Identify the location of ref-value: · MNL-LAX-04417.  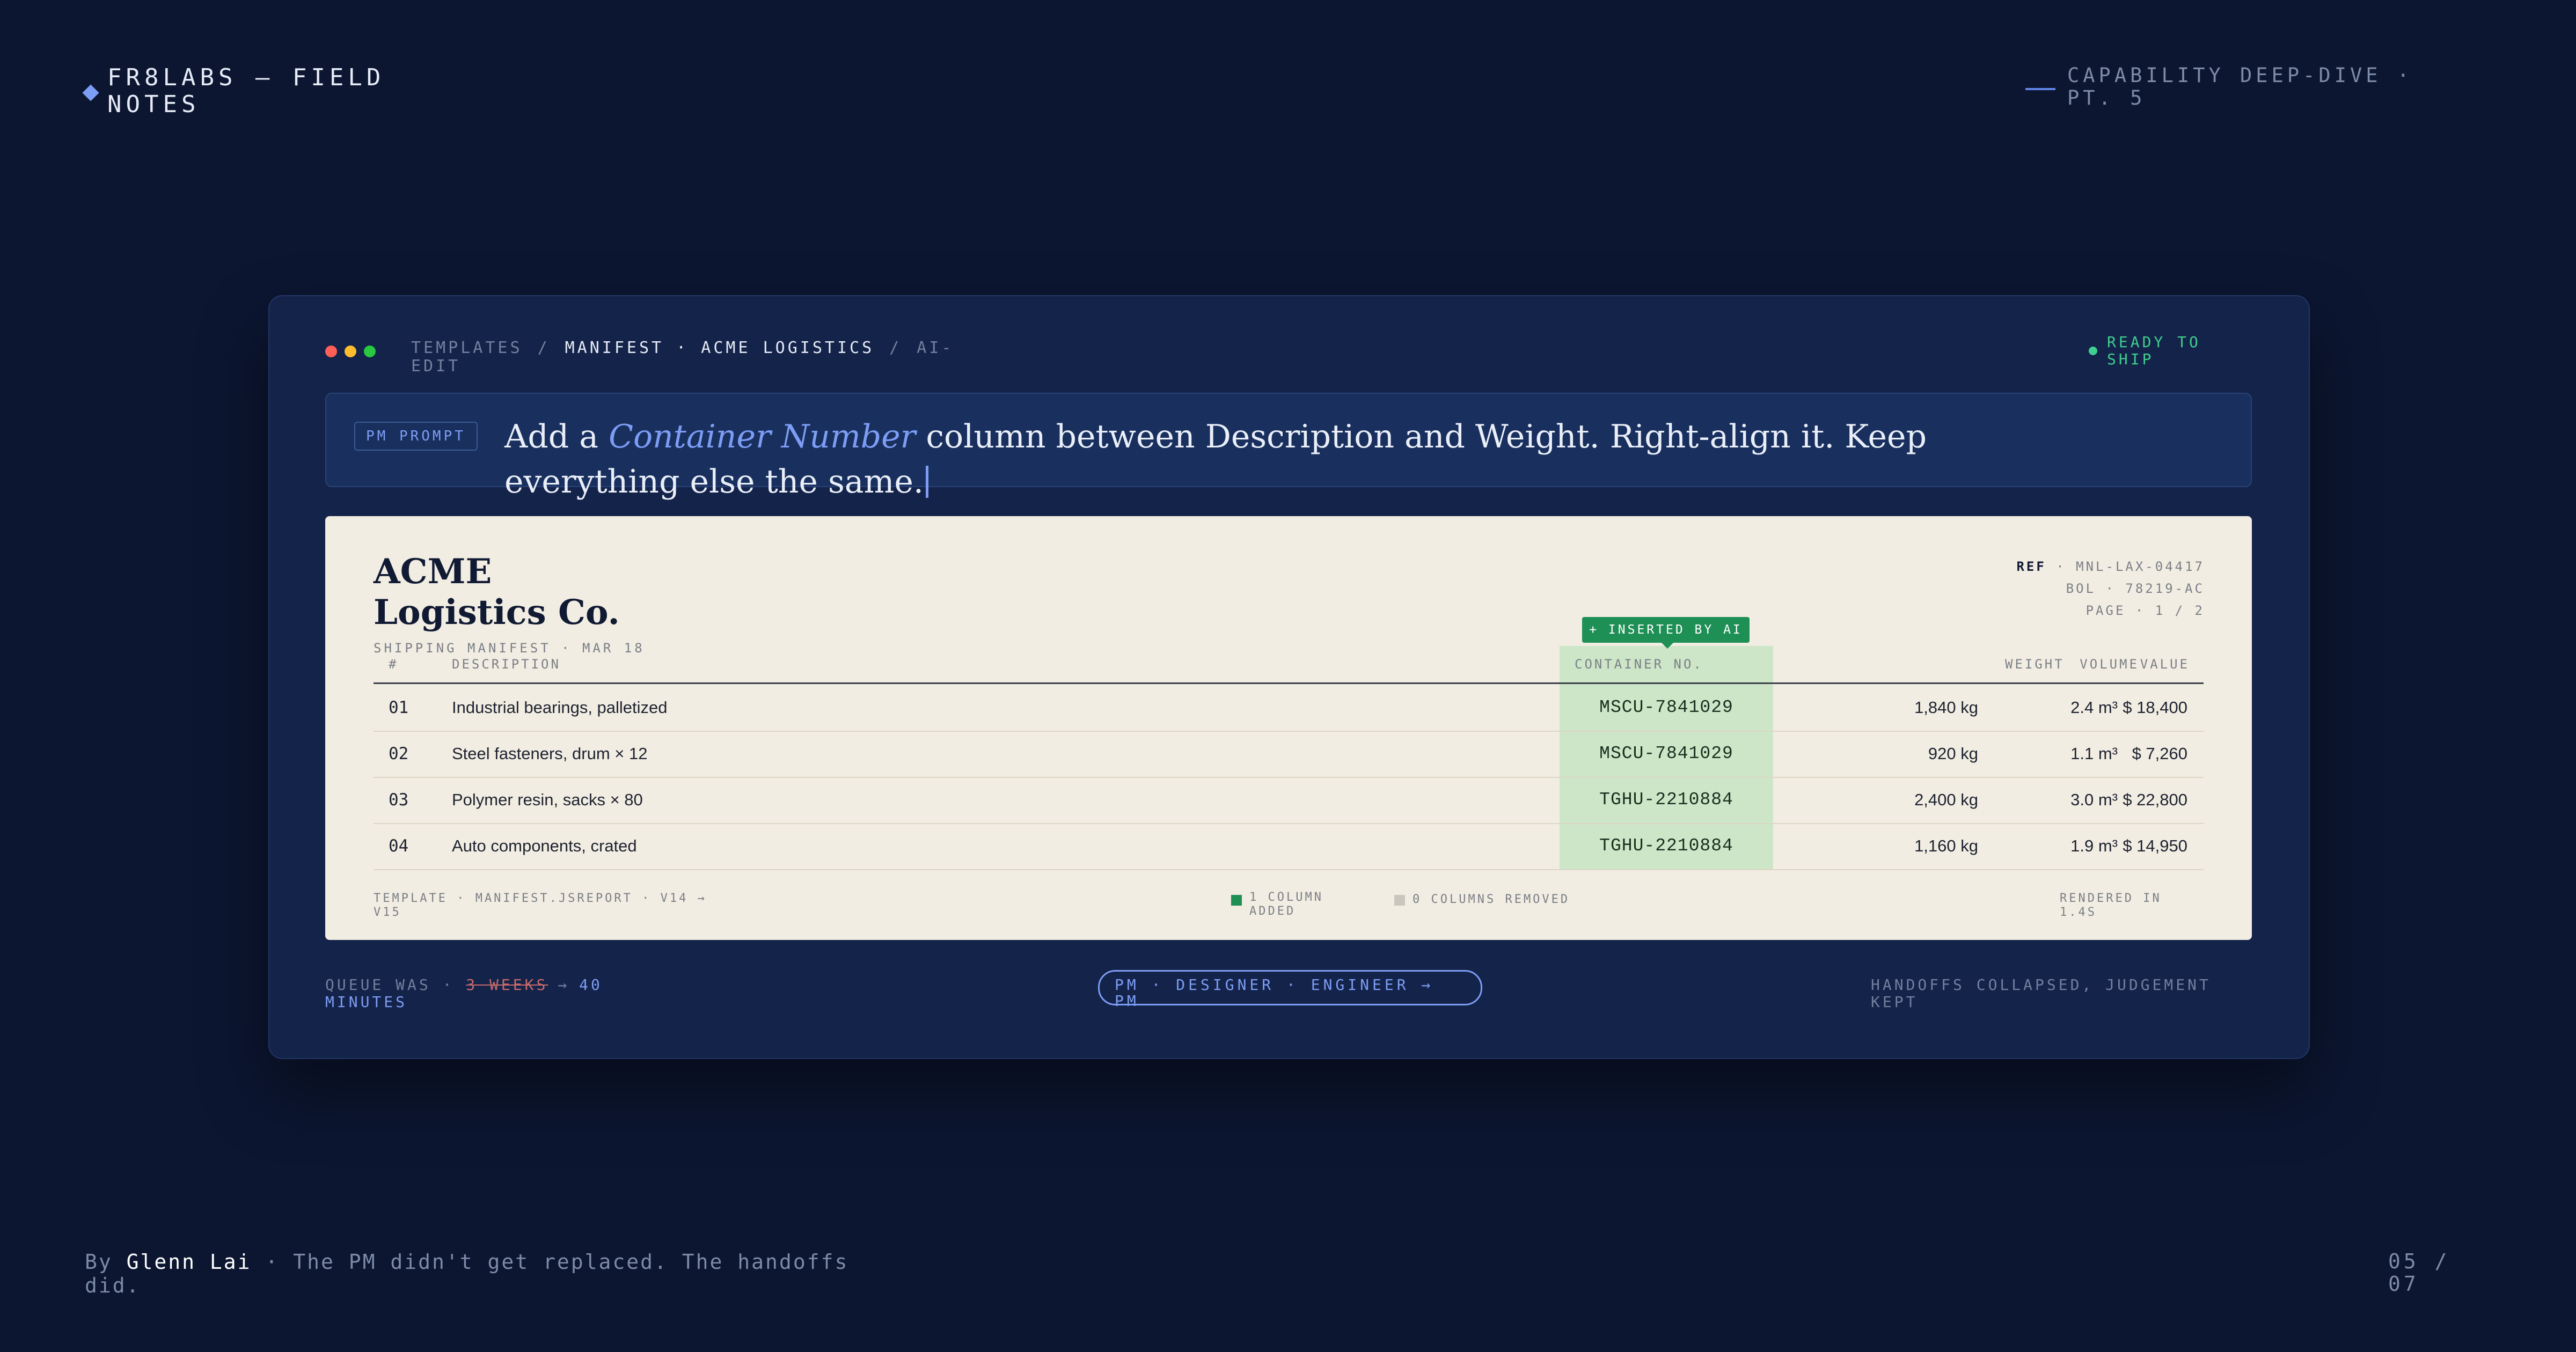
(2130, 566).